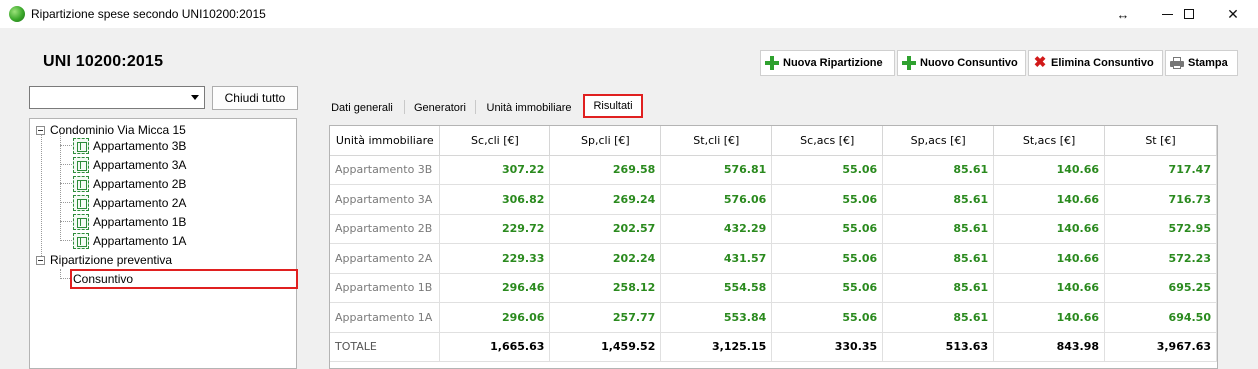  Describe the element at coordinates (385, 347) in the screenshot. I see `row-label: TOTALE` at that location.